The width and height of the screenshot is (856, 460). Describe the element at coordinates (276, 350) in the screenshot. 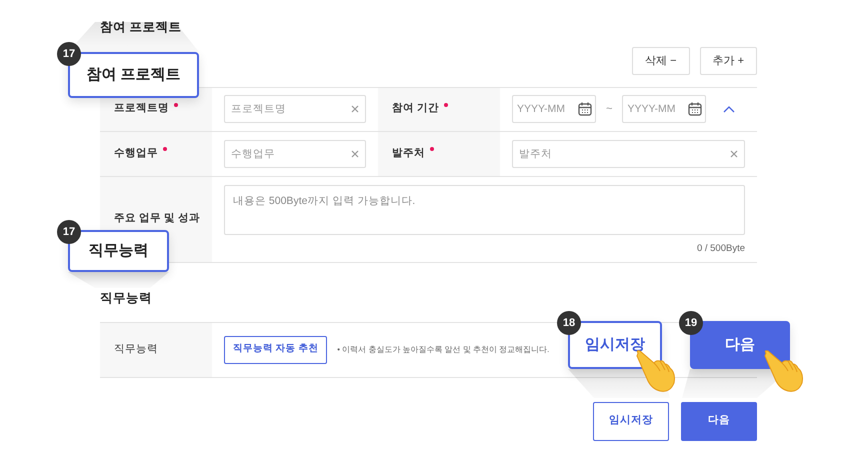

I see `auto-recommend-button: 직무능력 자동 추천` at that location.